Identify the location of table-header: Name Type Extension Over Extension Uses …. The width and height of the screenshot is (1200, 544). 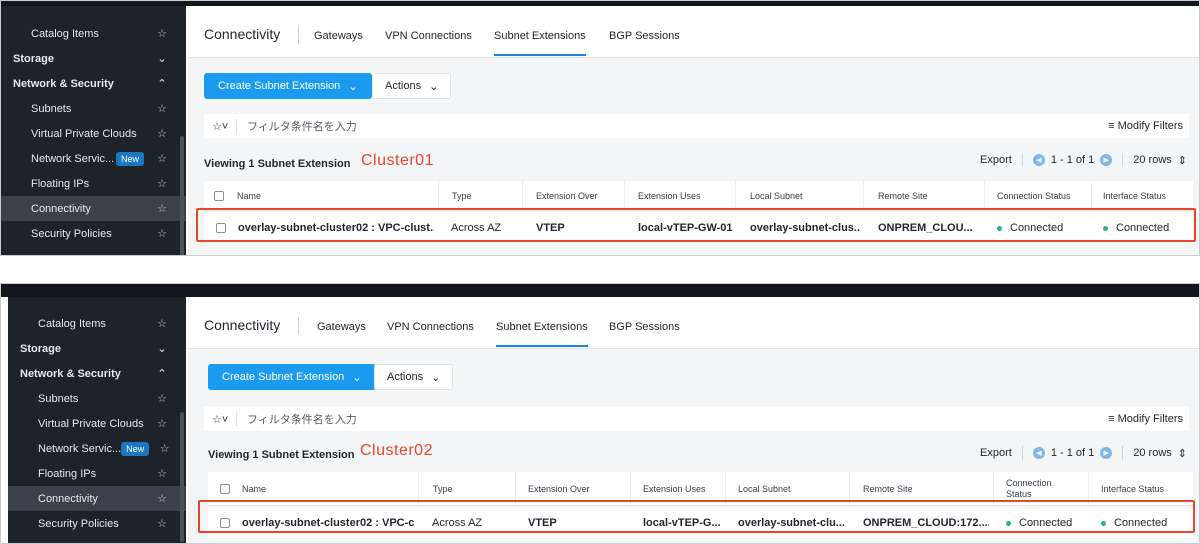
(698, 196).